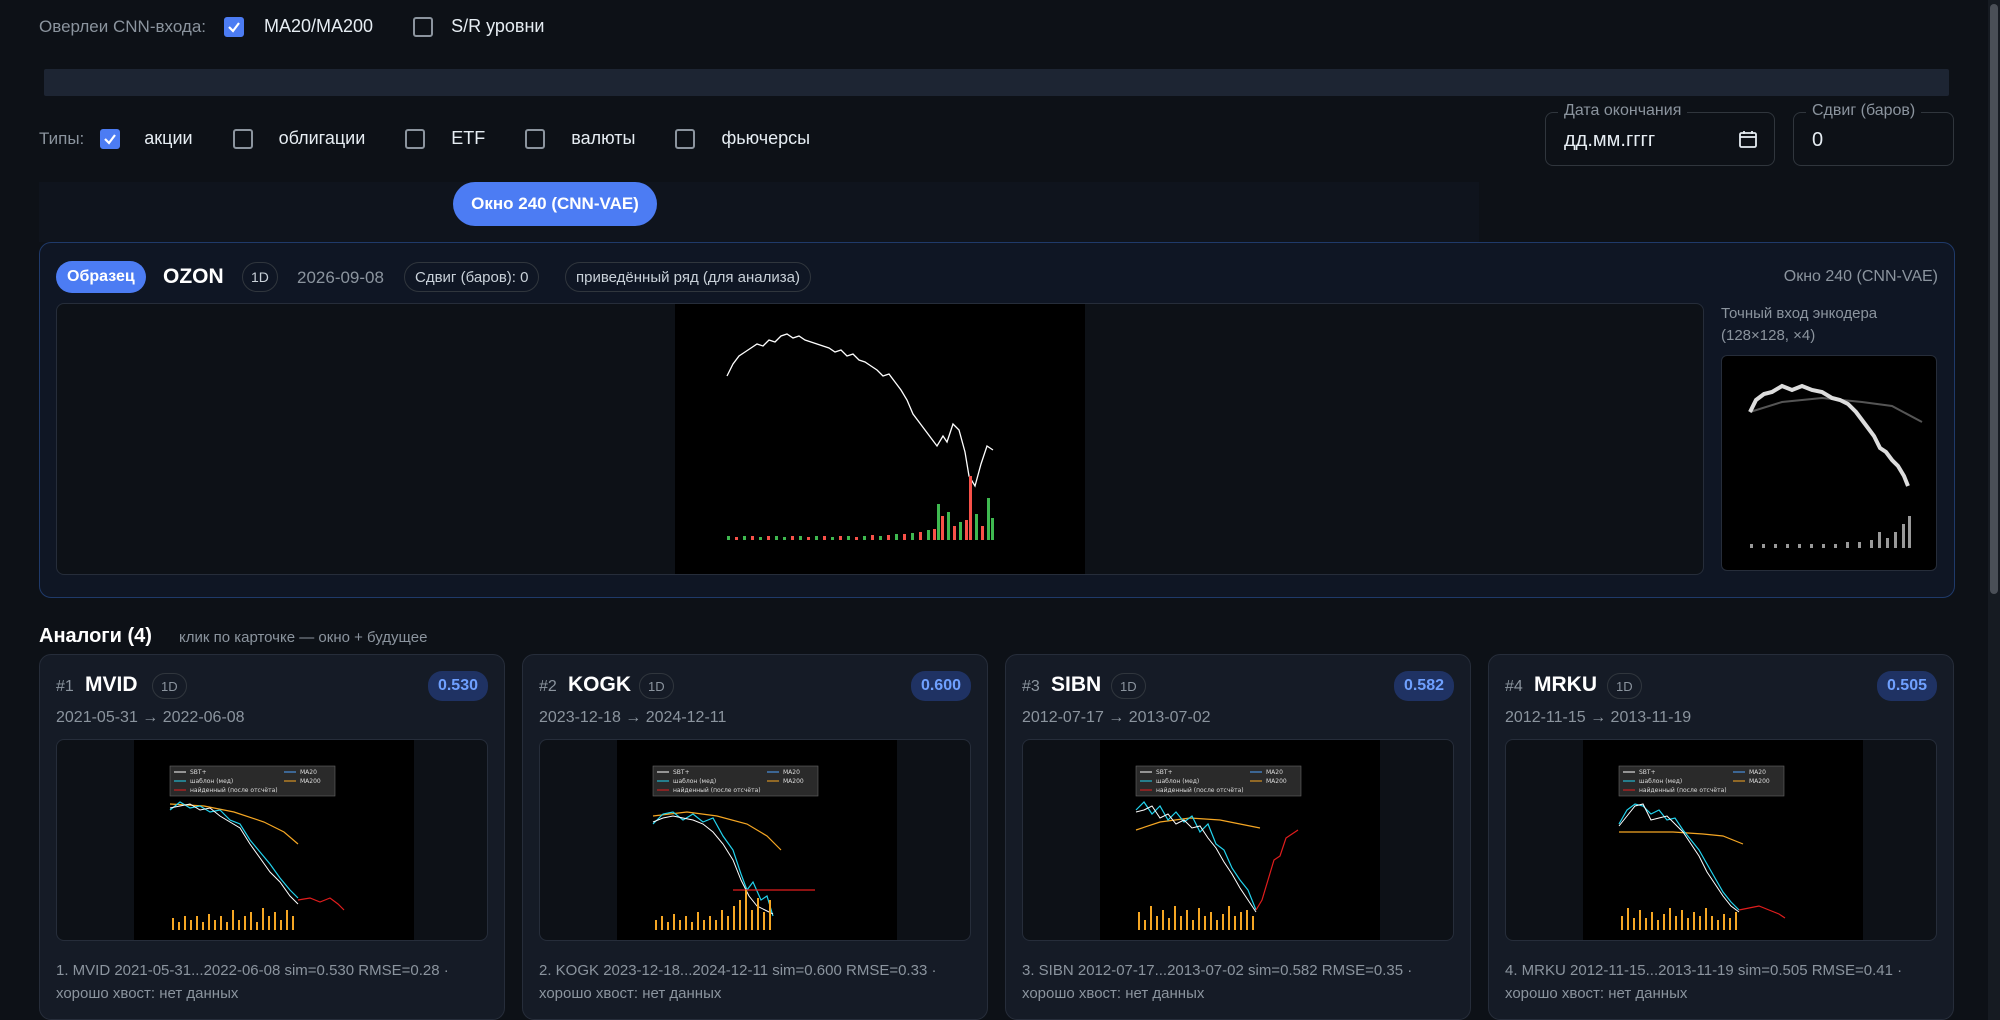 The image size is (2000, 1020). I want to click on analog-rank: #1, so click(65, 686).